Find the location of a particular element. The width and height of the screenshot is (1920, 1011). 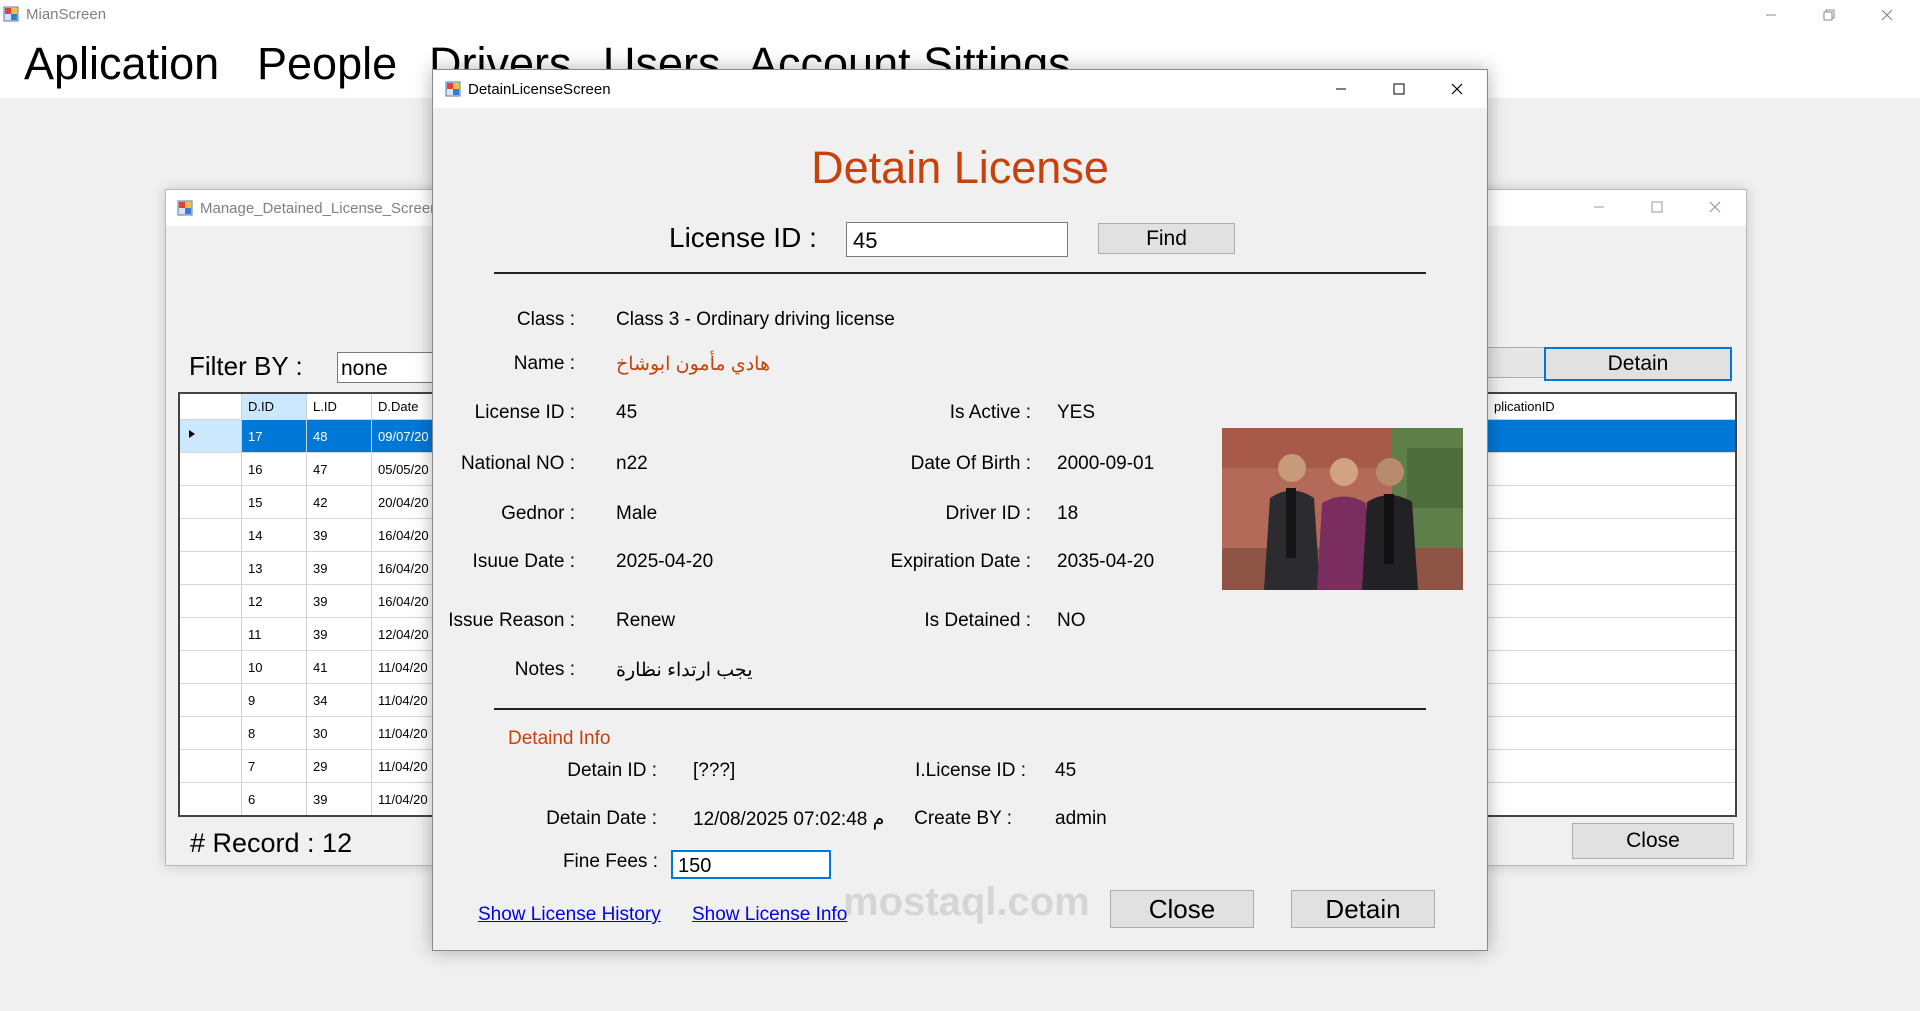

is-active-label: Is Active : is located at coordinates (990, 412).